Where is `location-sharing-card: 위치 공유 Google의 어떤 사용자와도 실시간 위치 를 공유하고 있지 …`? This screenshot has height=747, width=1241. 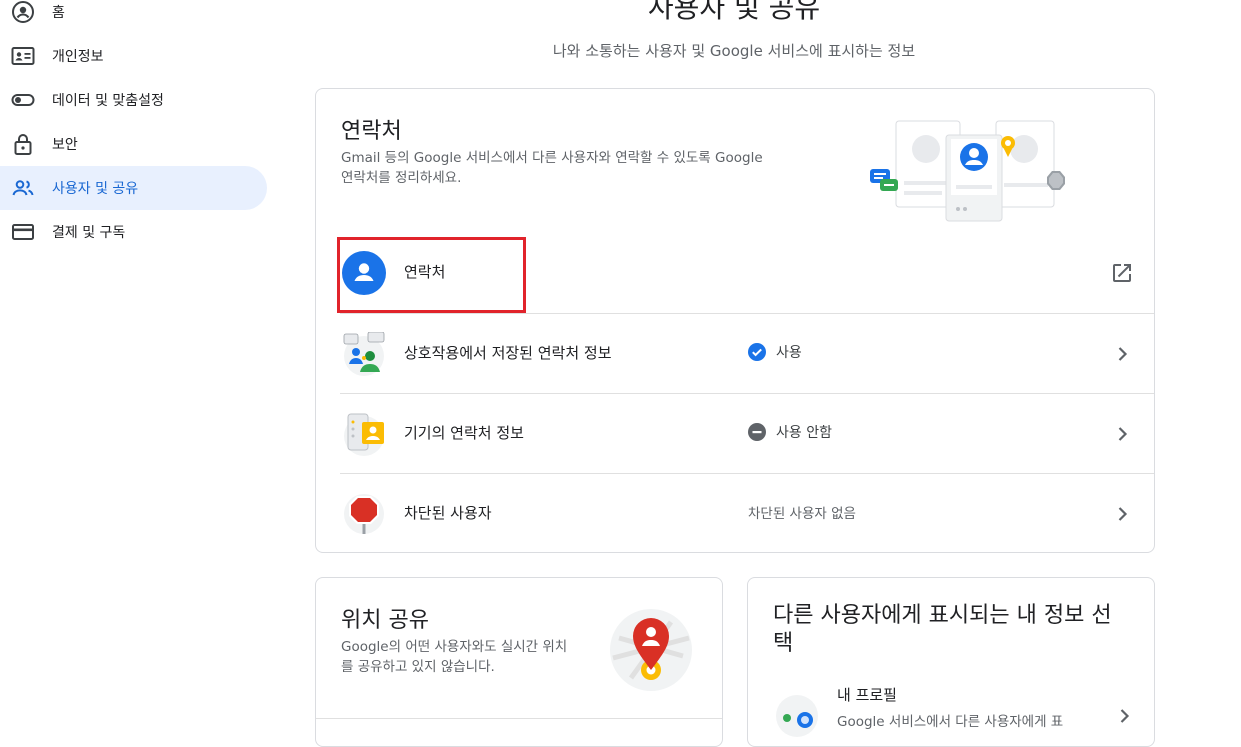 location-sharing-card: 위치 공유 Google의 어떤 사용자와도 실시간 위치 를 공유하고 있지 … is located at coordinates (519, 662).